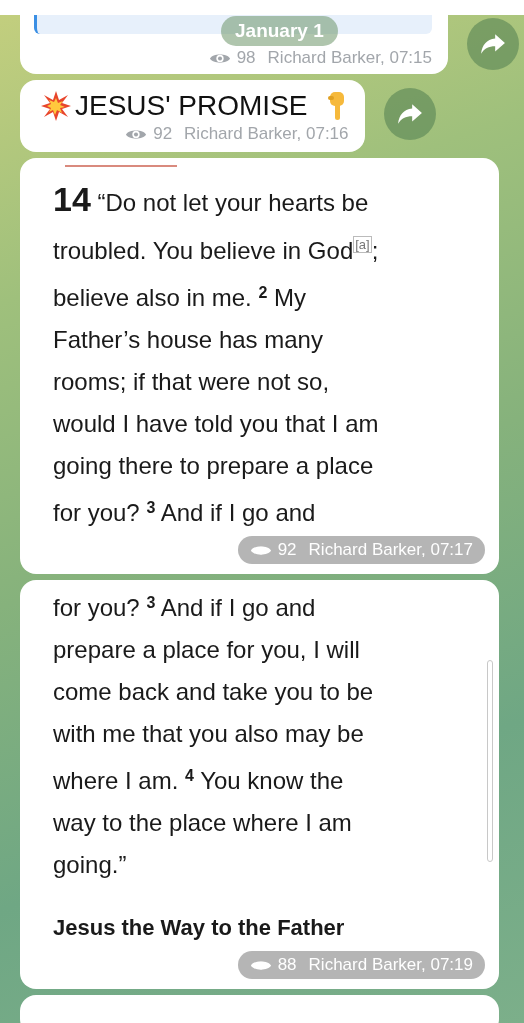  I want to click on signature-text: Richard Barker, 07:17, so click(390, 550).